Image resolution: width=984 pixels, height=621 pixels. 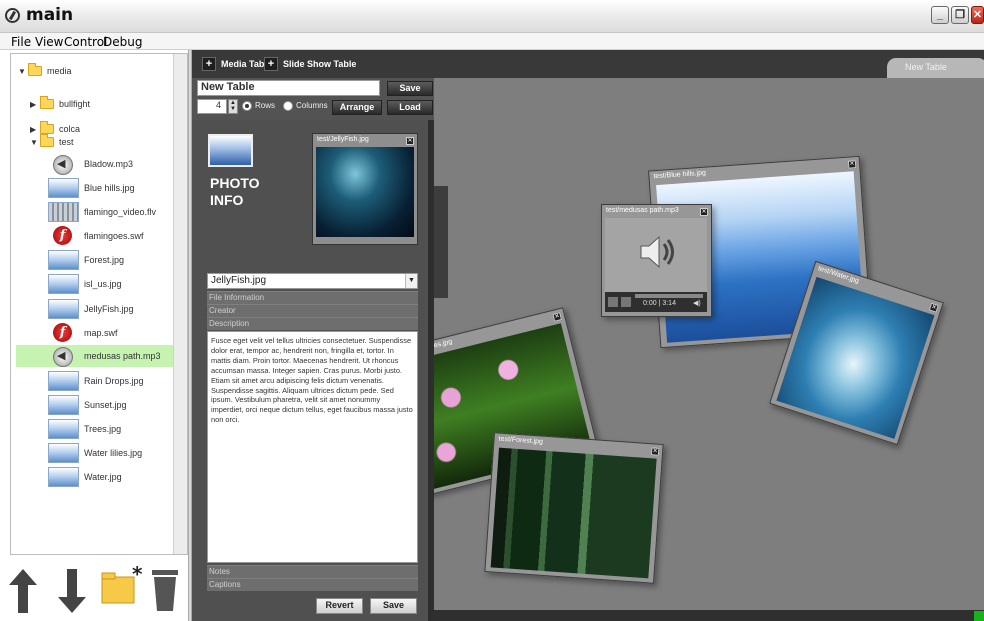 What do you see at coordinates (110, 381) in the screenshot?
I see `tree-file-rain-drops: Rain Drops.jpg` at bounding box center [110, 381].